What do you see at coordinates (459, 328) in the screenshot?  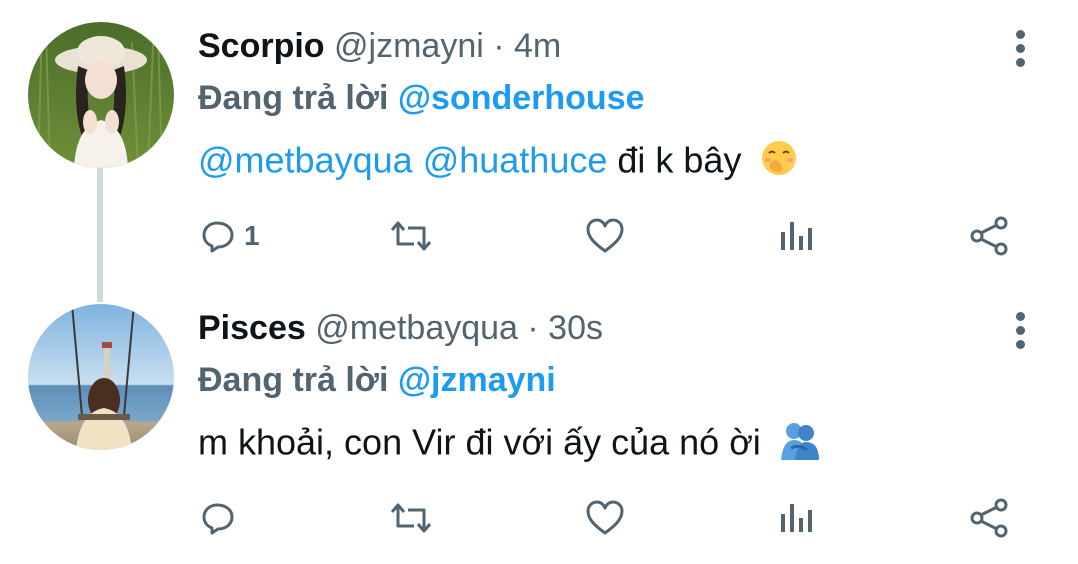 I see `handle-time: @metbayqua · 30s` at bounding box center [459, 328].